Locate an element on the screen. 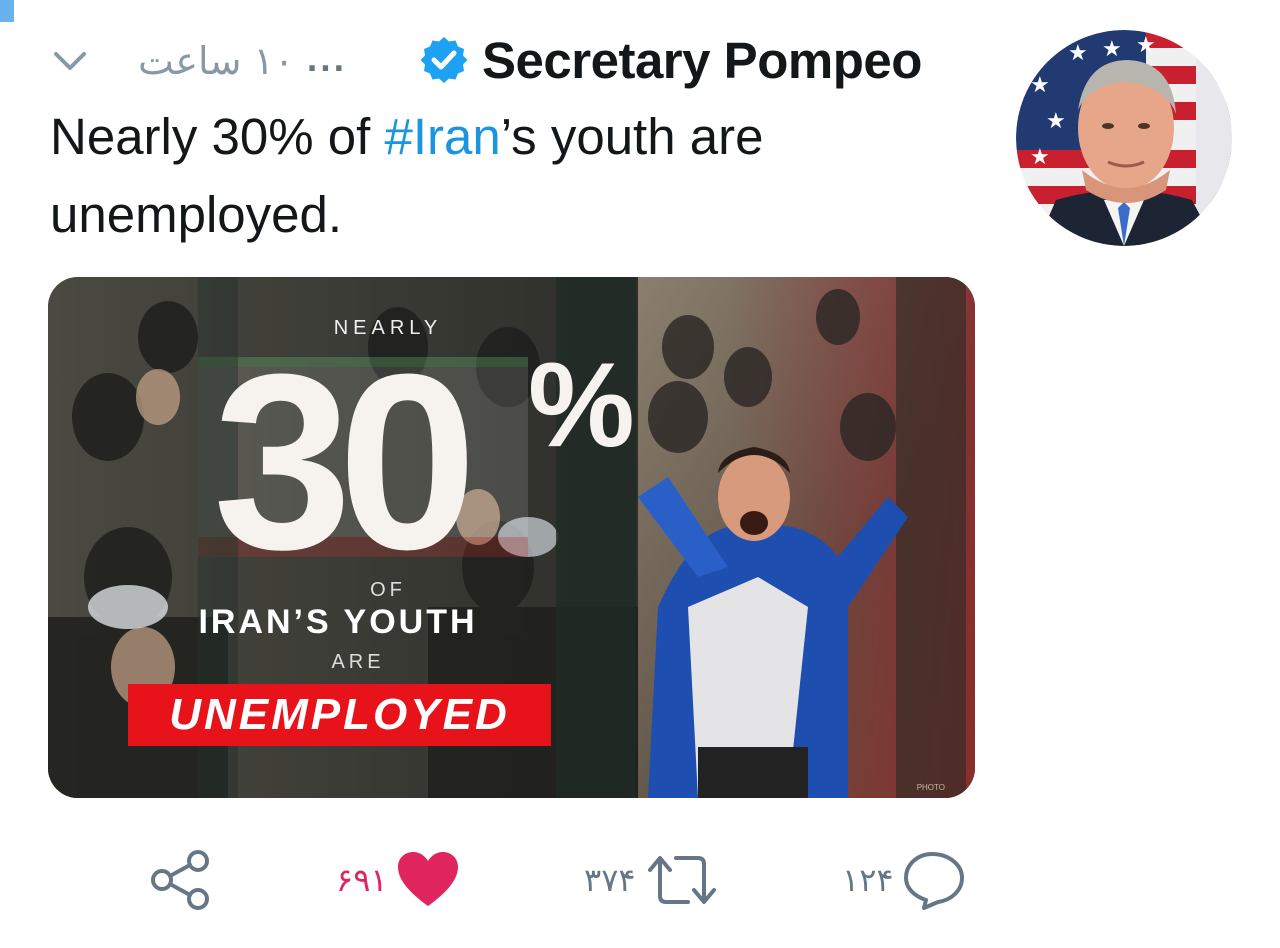 Image resolution: width=1280 pixels, height=948 pixels. retweet-icon is located at coordinates (681, 880).